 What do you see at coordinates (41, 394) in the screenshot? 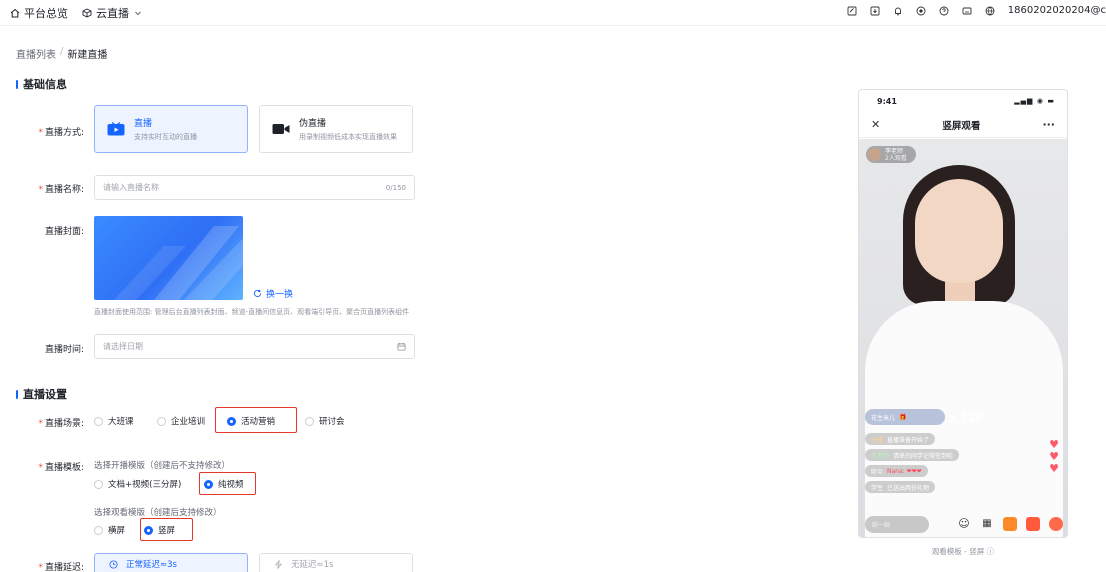
I see `section-title-settings: 直播设置` at bounding box center [41, 394].